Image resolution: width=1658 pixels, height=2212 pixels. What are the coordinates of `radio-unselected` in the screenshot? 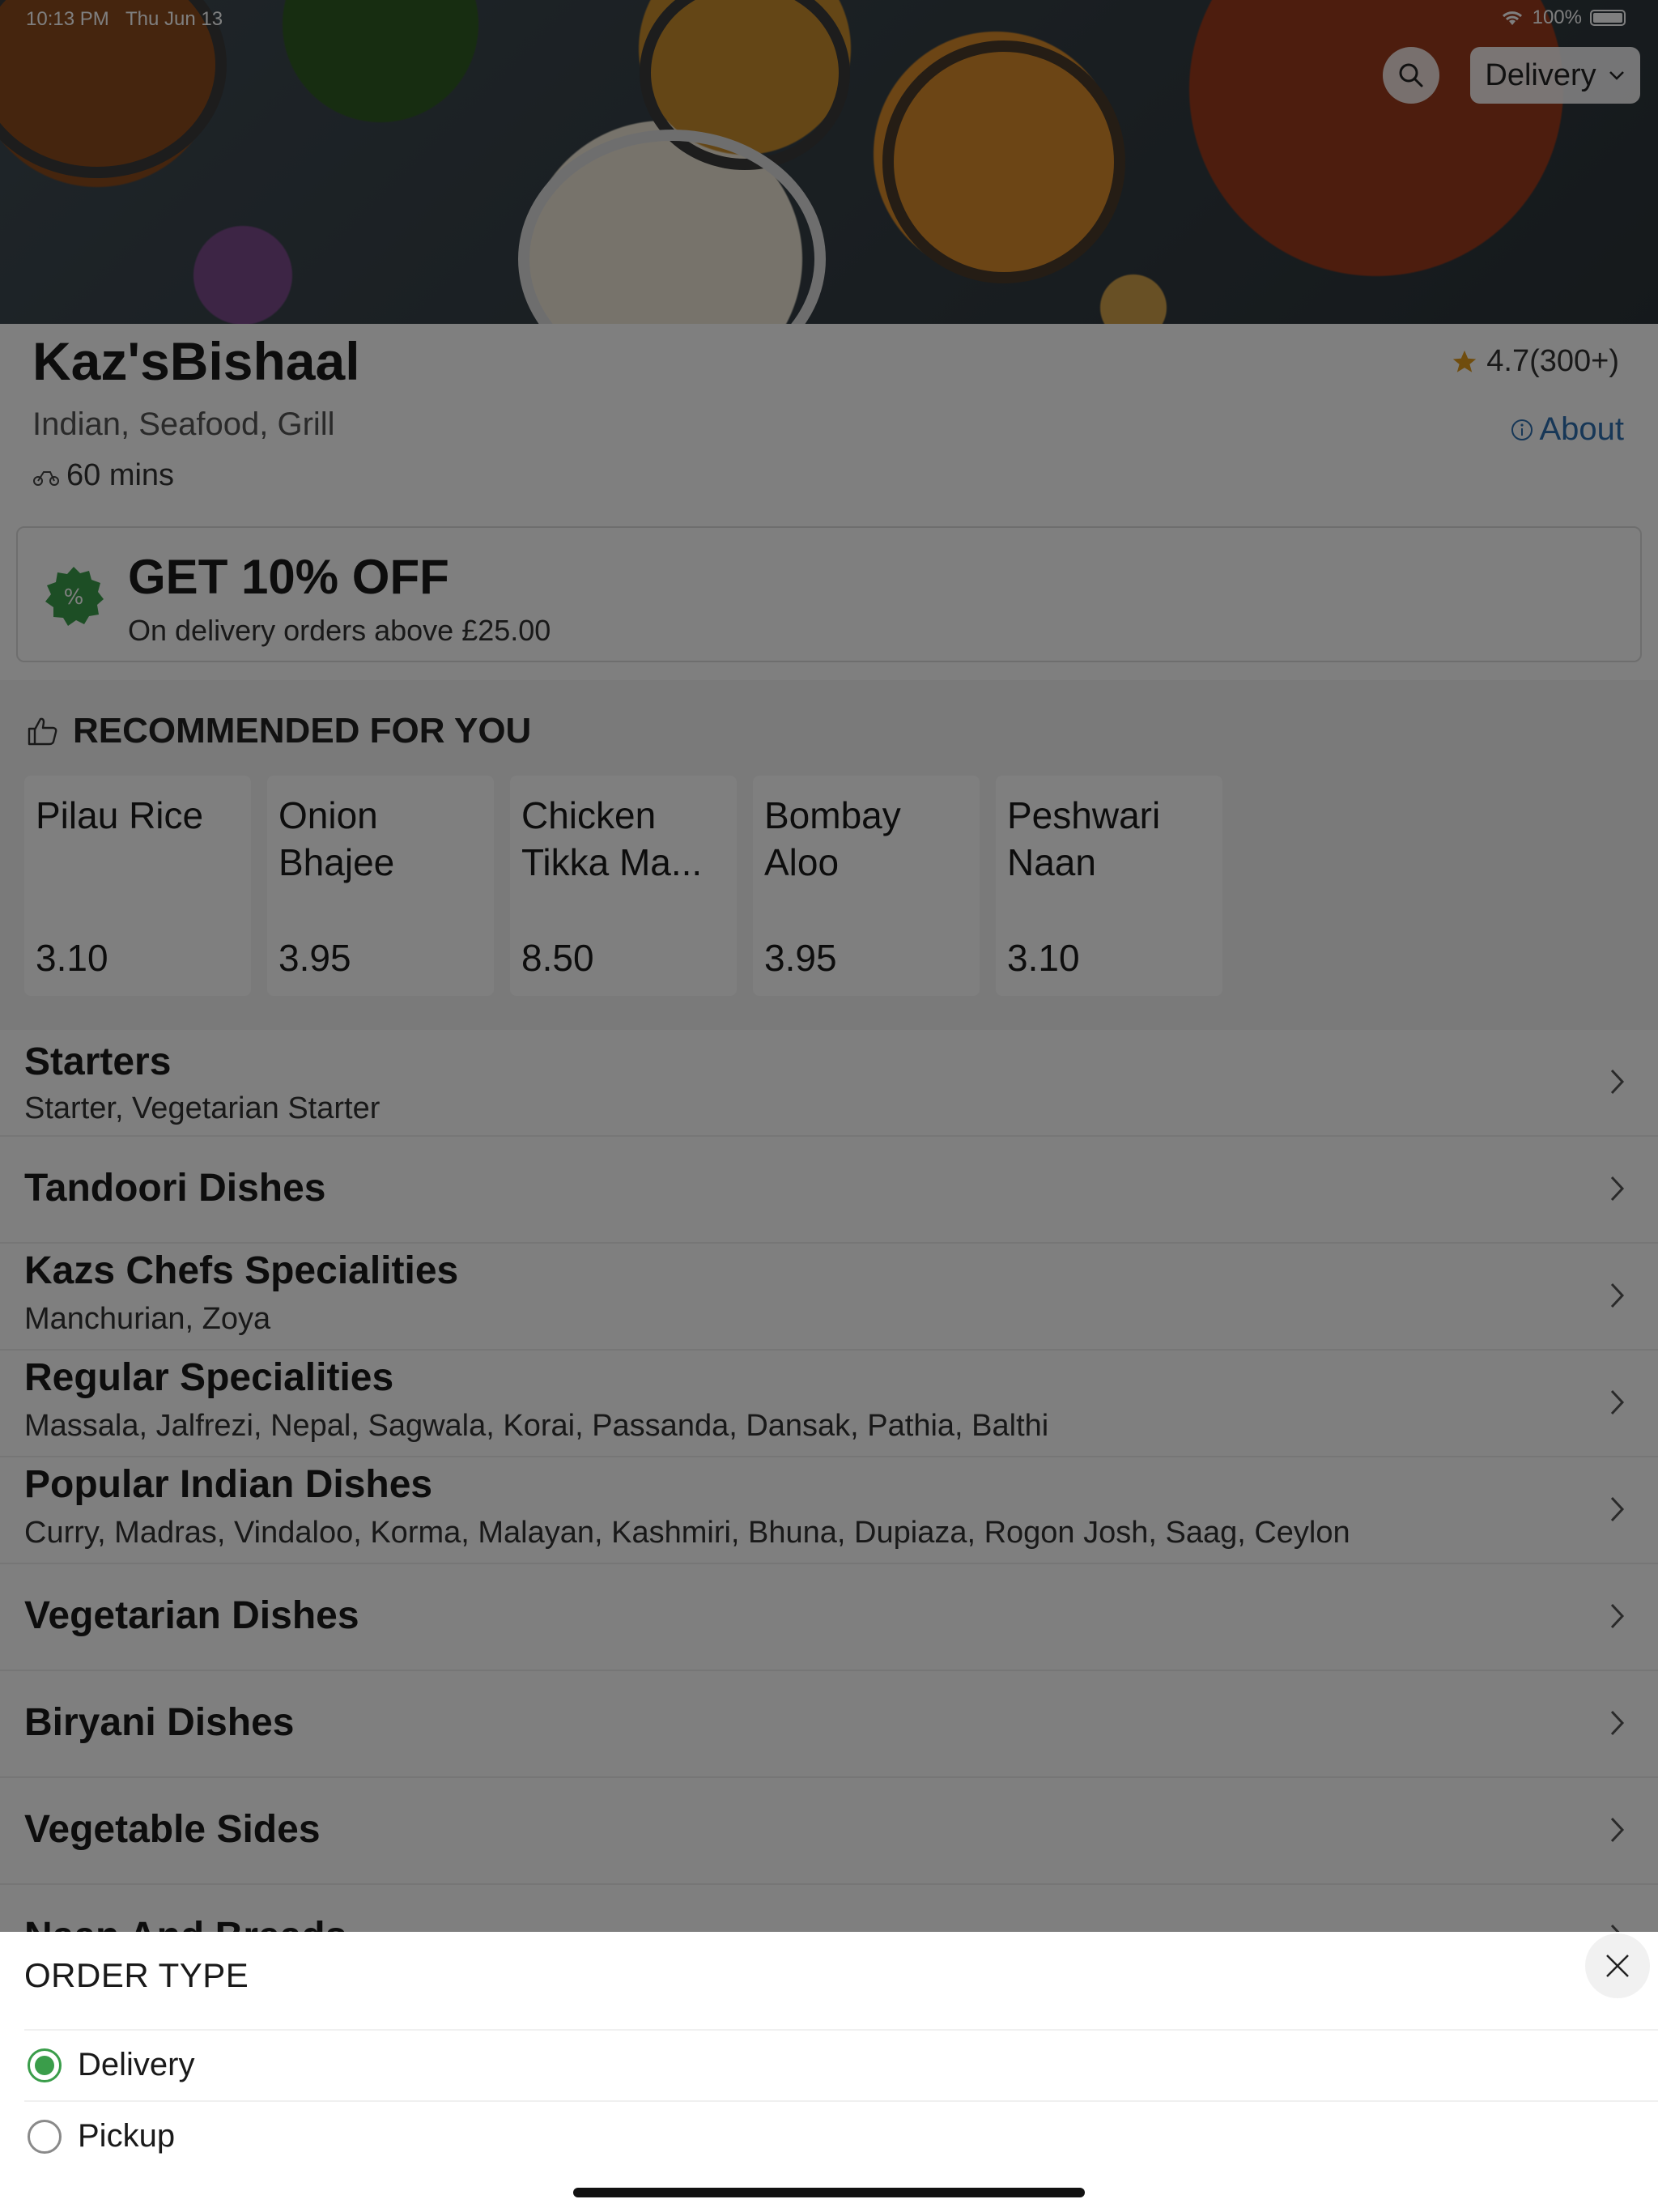 It's located at (45, 2136).